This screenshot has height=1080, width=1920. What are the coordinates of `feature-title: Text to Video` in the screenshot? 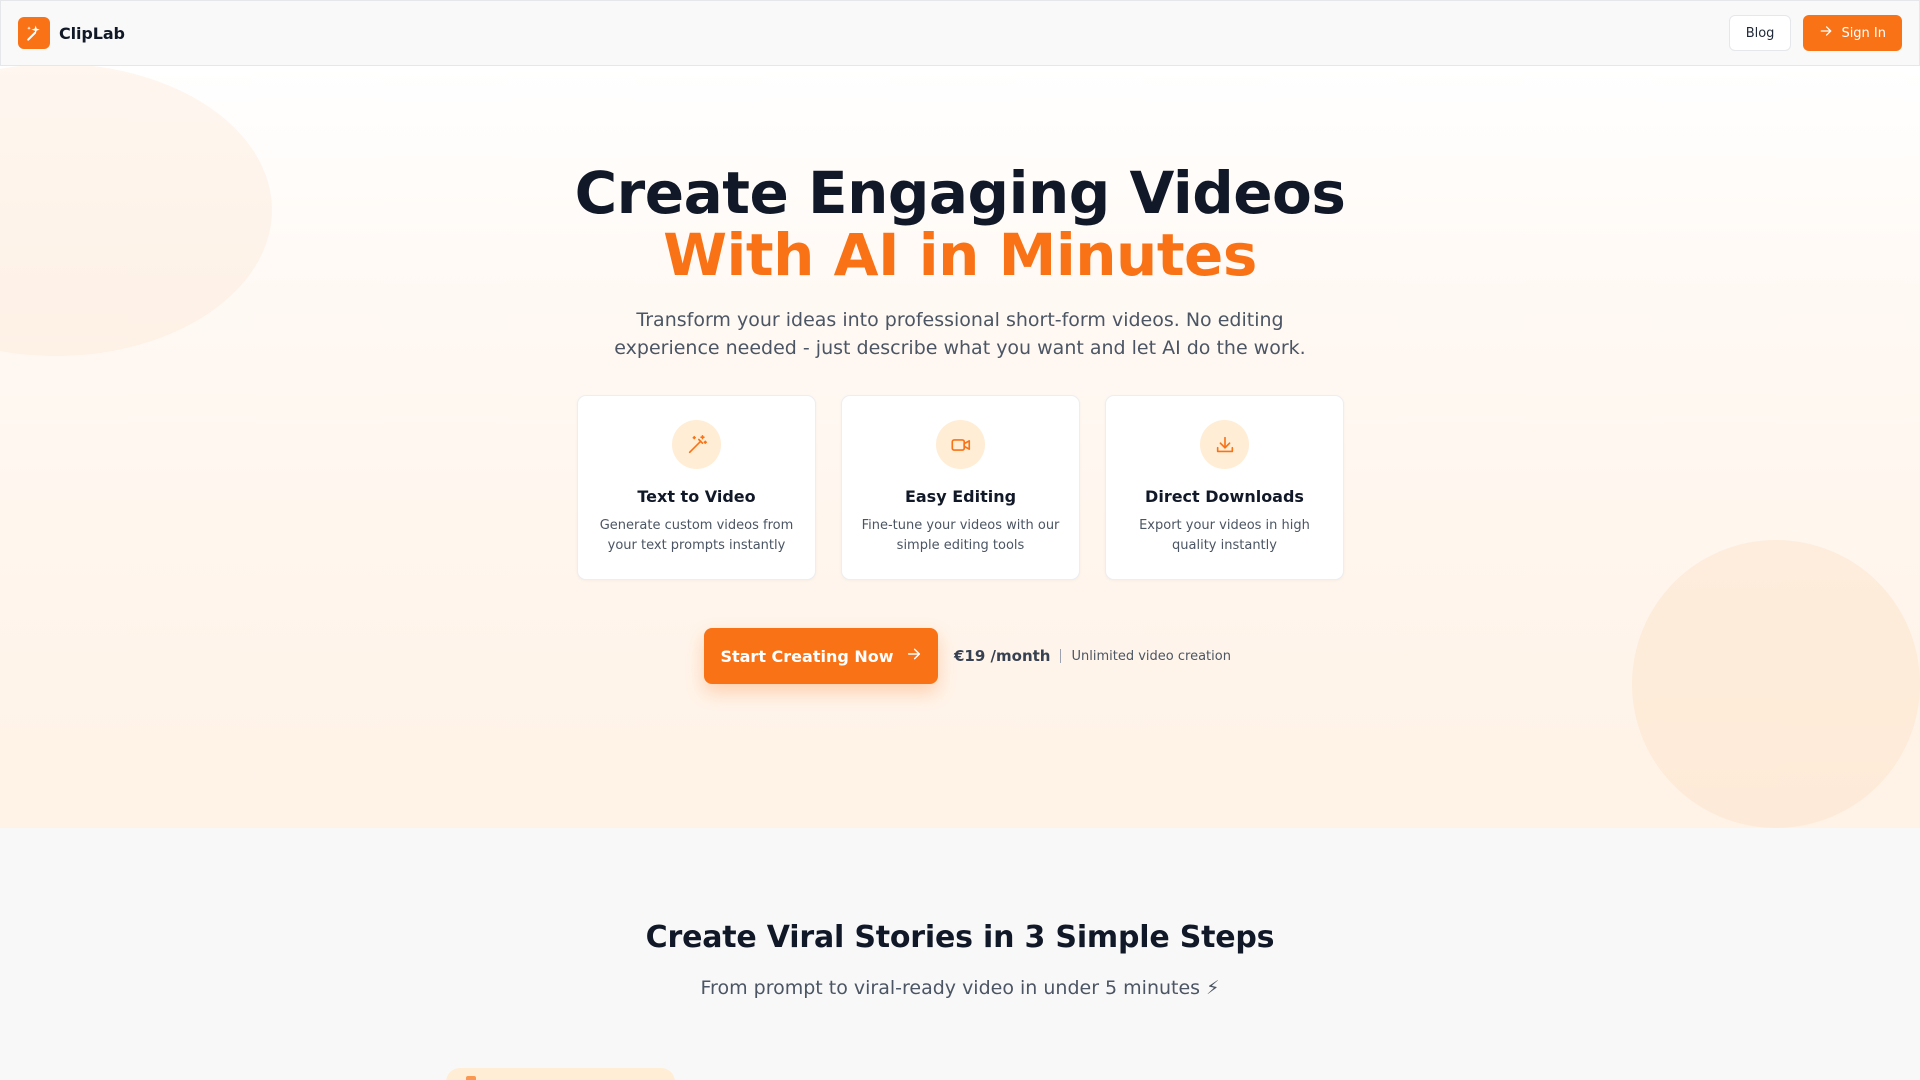 It's located at (696, 496).